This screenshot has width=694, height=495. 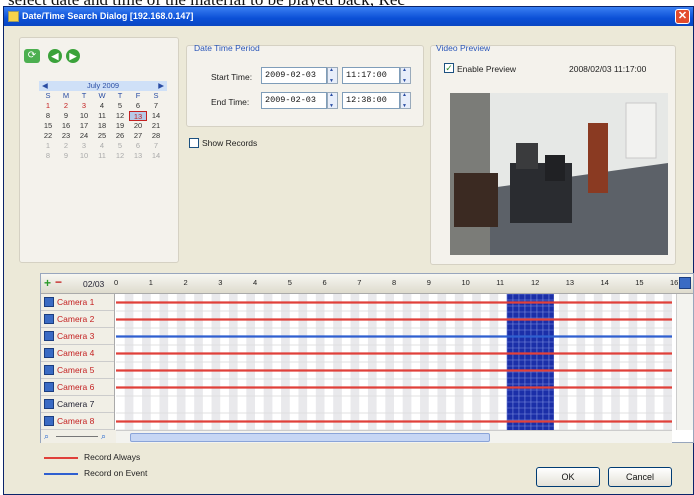 What do you see at coordinates (116, 282) in the screenshot?
I see `hour-tick: 0` at bounding box center [116, 282].